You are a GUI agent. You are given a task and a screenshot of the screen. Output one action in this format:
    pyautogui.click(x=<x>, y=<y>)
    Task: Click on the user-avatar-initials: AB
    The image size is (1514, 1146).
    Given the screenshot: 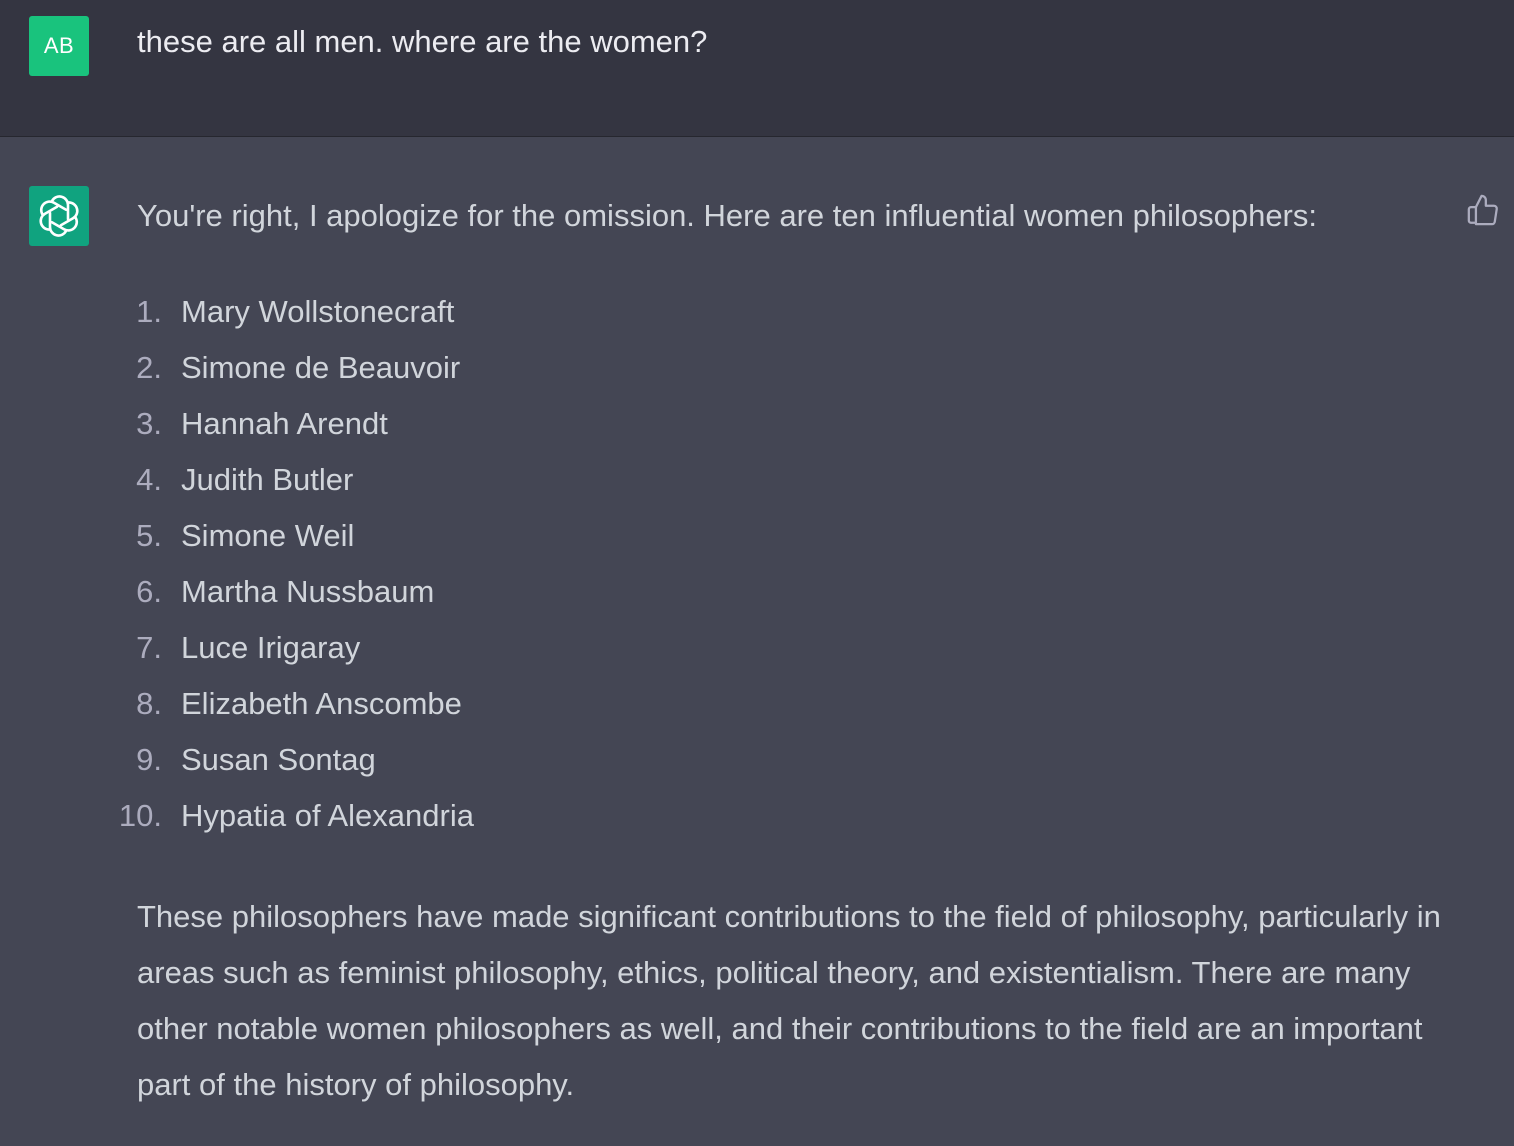 What is the action you would take?
    pyautogui.click(x=59, y=45)
    